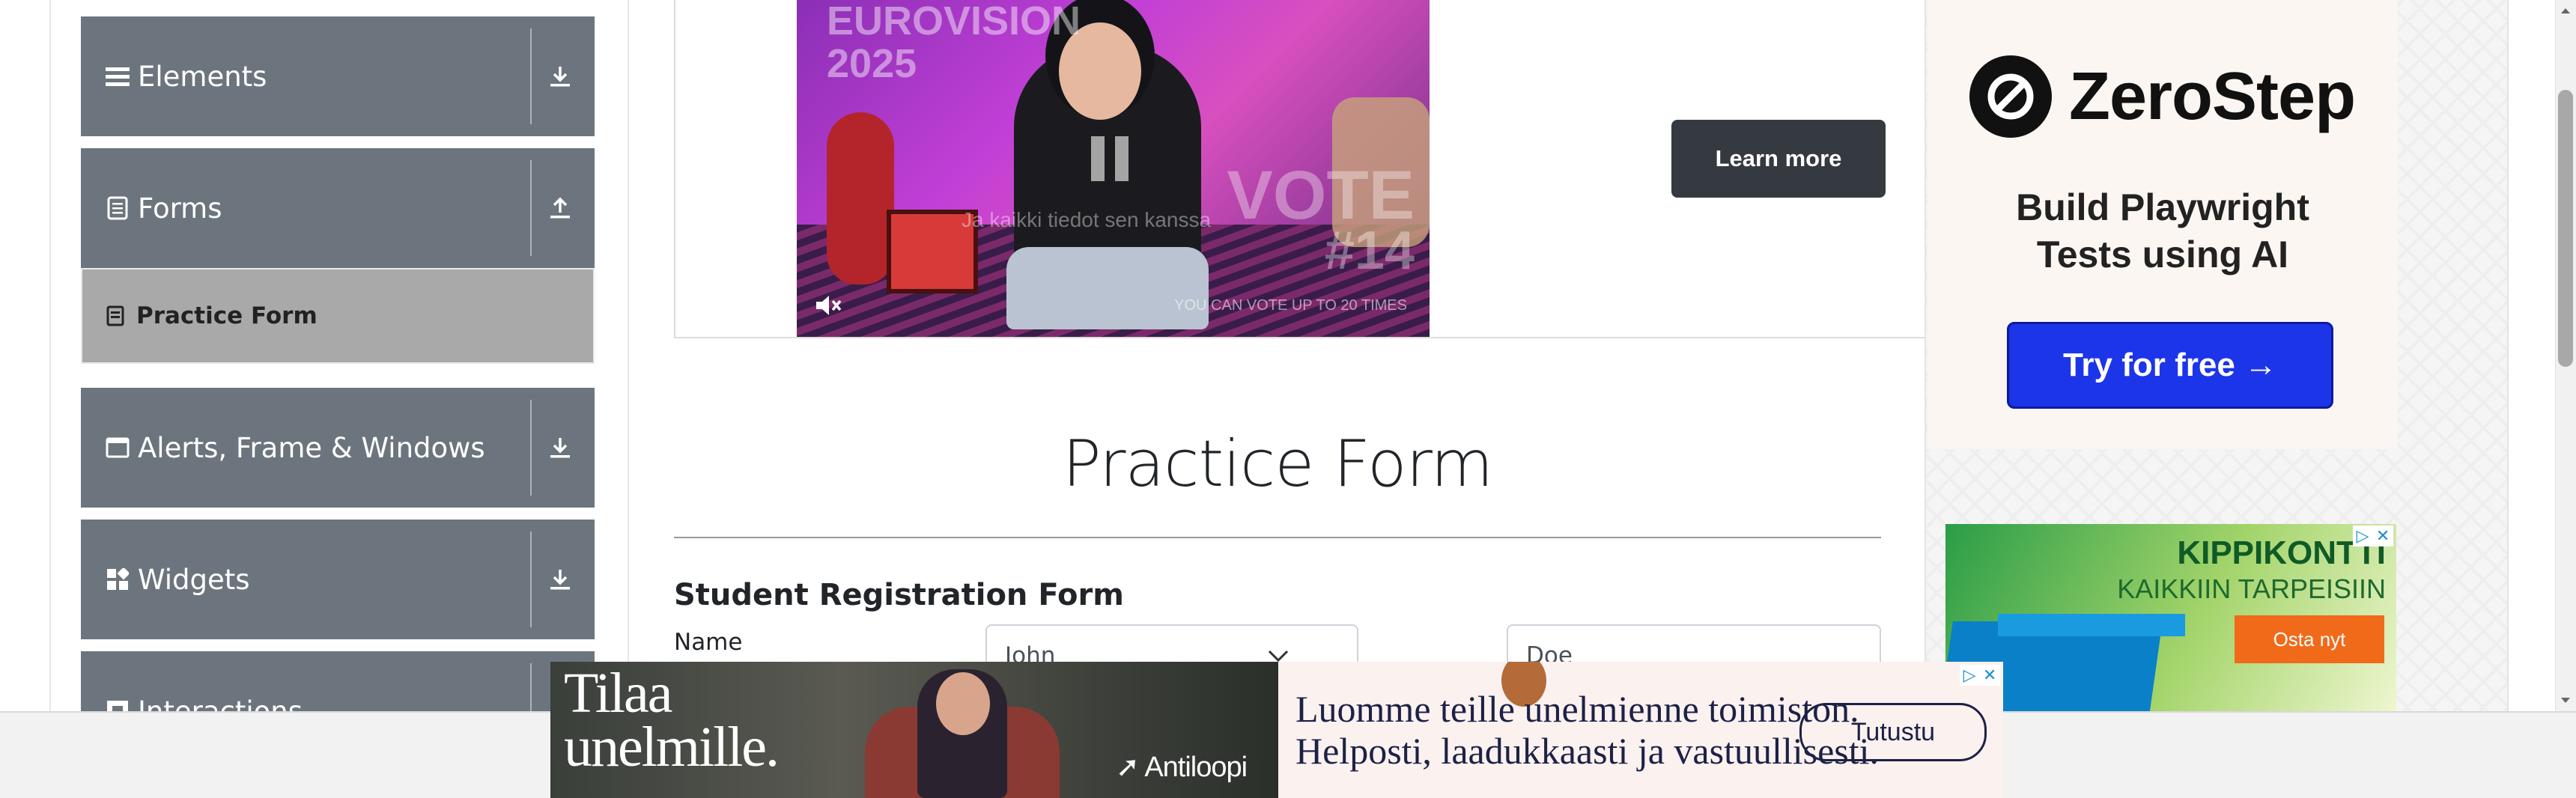 Image resolution: width=2576 pixels, height=798 pixels. I want to click on singer-legs, so click(1107, 288).